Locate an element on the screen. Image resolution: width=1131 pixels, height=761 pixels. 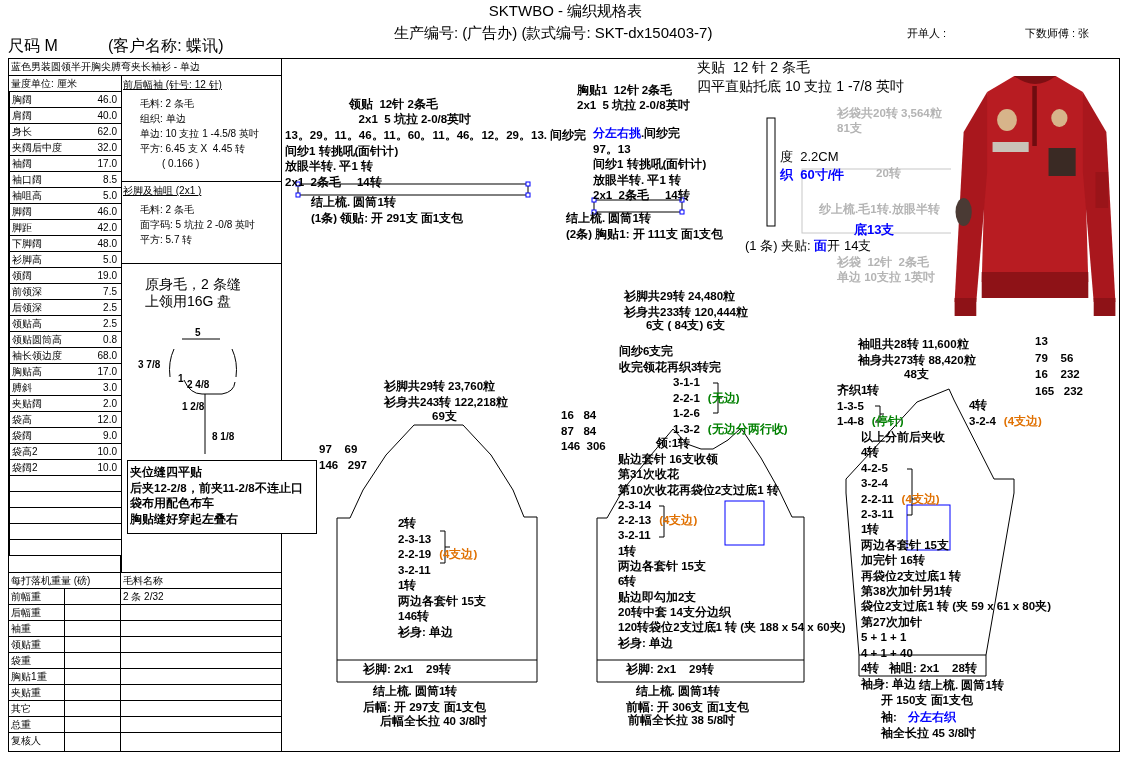
note-text: 袖身: 单边 is located at coordinates (889, 684).